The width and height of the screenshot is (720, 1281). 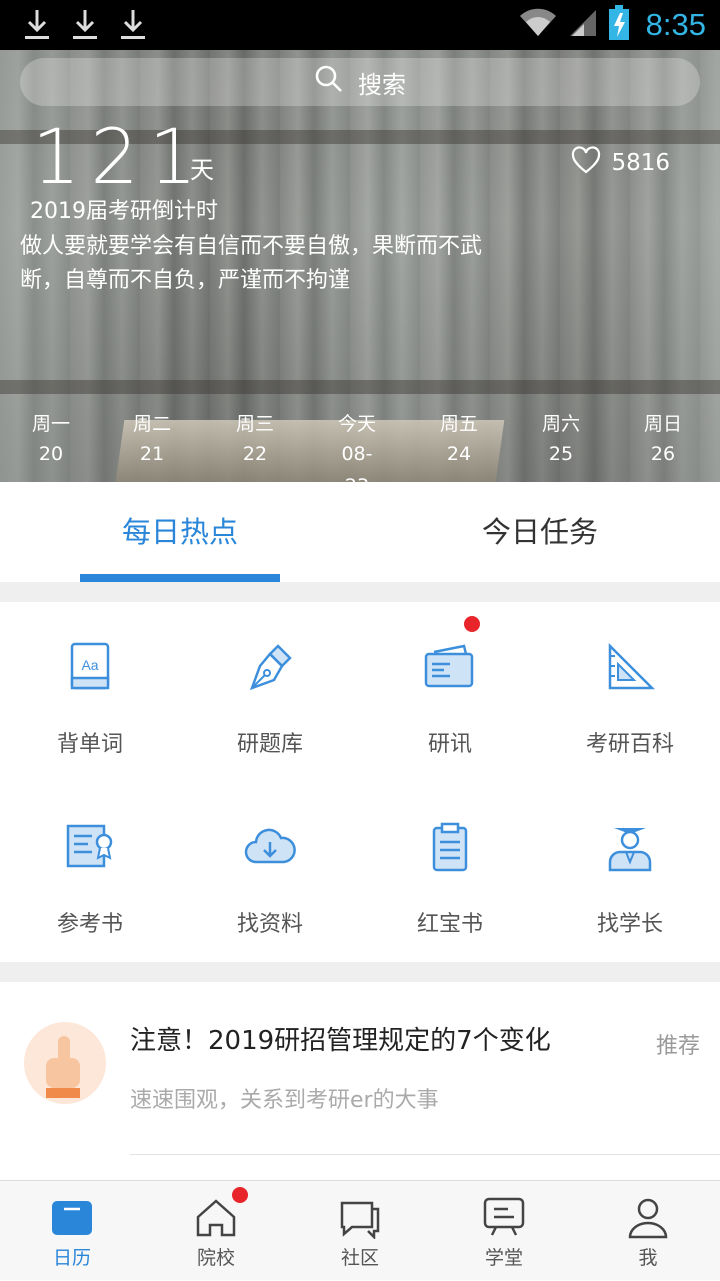 What do you see at coordinates (382, 84) in the screenshot?
I see `search-label: 搜索` at bounding box center [382, 84].